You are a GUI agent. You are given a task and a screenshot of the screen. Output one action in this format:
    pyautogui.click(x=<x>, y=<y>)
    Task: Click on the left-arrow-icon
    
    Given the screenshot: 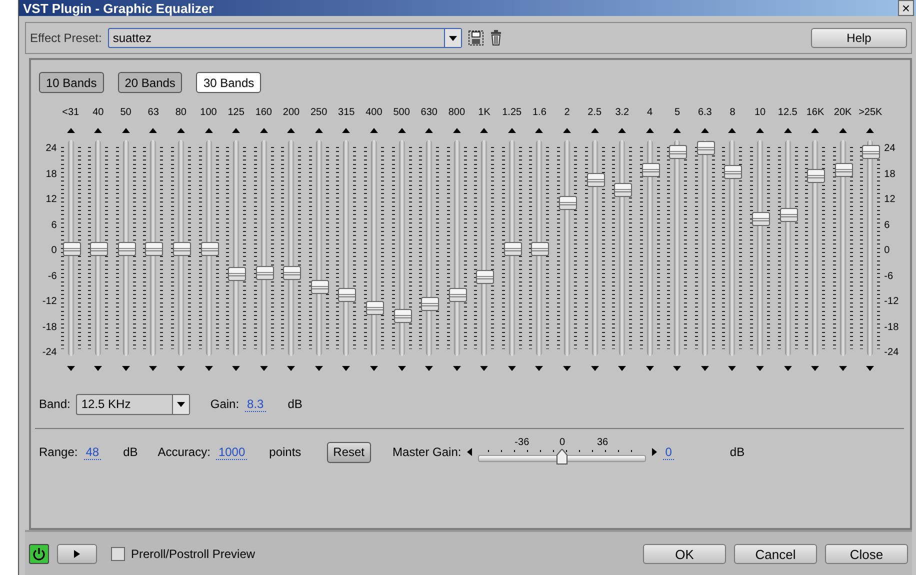 What is the action you would take?
    pyautogui.click(x=469, y=452)
    